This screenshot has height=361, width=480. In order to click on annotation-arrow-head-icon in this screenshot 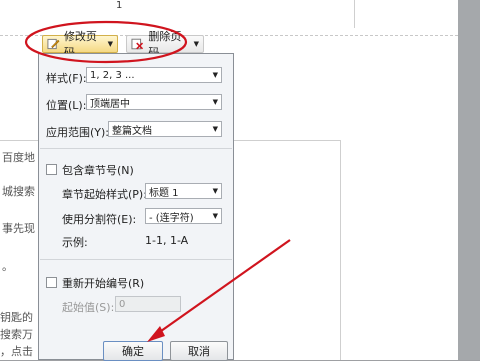, I will do `click(156, 334)`.